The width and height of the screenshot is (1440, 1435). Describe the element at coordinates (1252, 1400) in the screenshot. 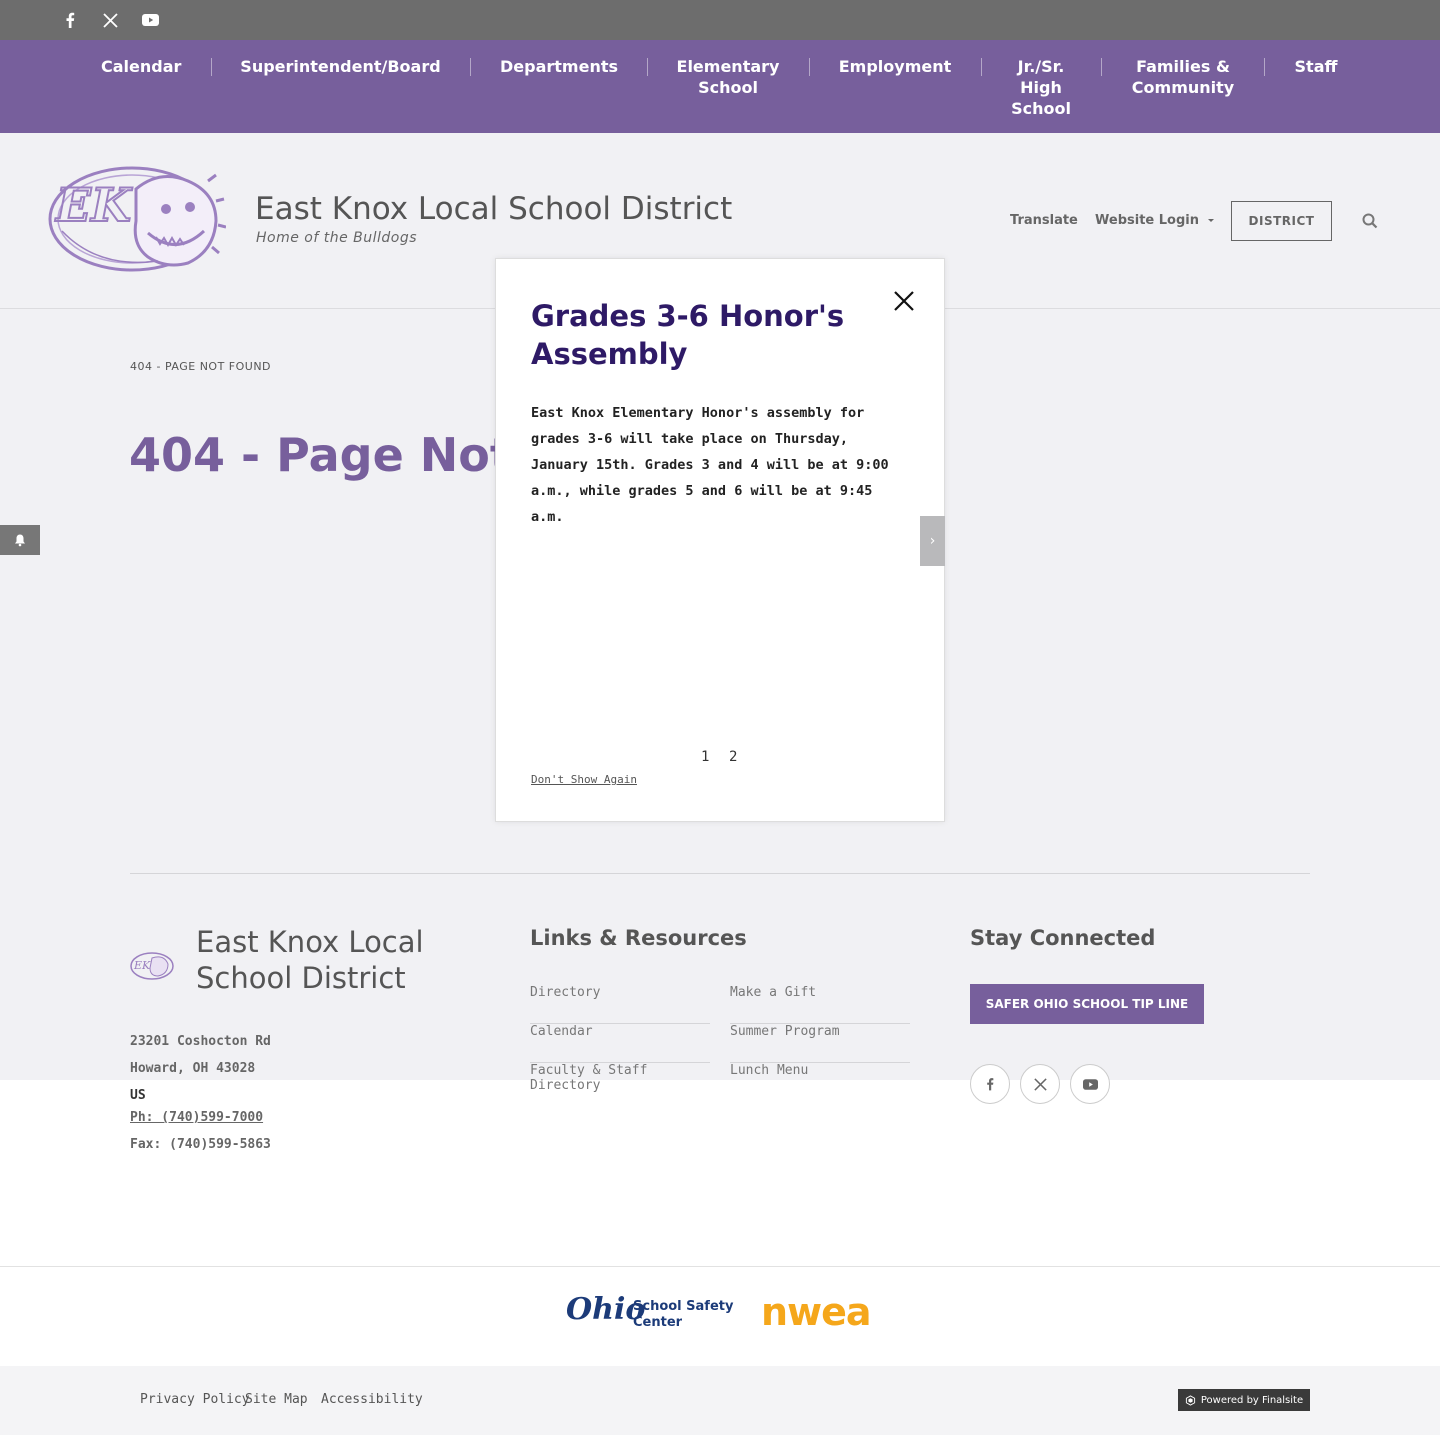

I see `powered-by-label: Powered by Finalsite` at that location.